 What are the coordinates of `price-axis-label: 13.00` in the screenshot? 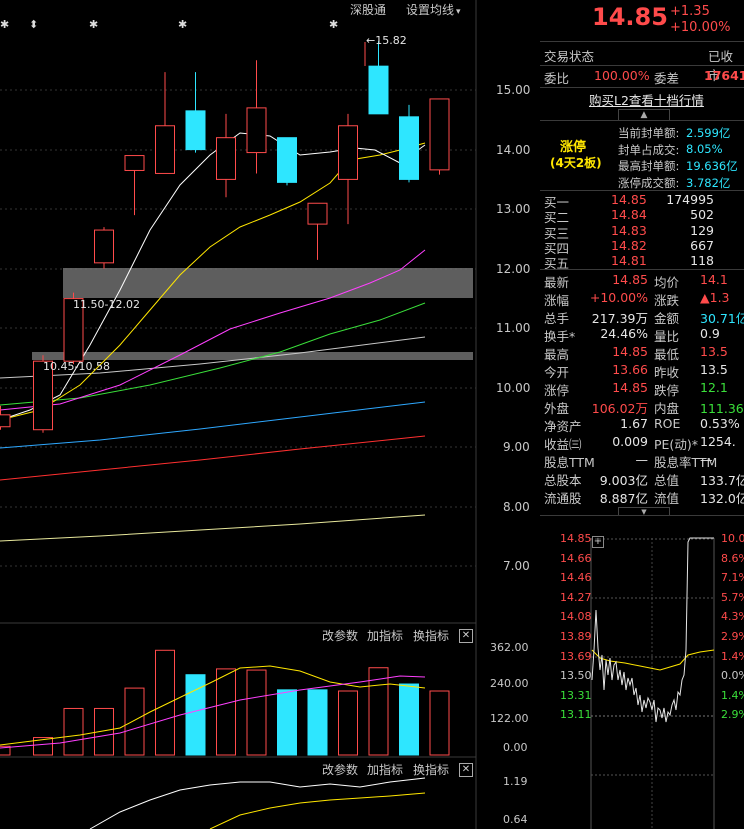 It's located at (513, 209).